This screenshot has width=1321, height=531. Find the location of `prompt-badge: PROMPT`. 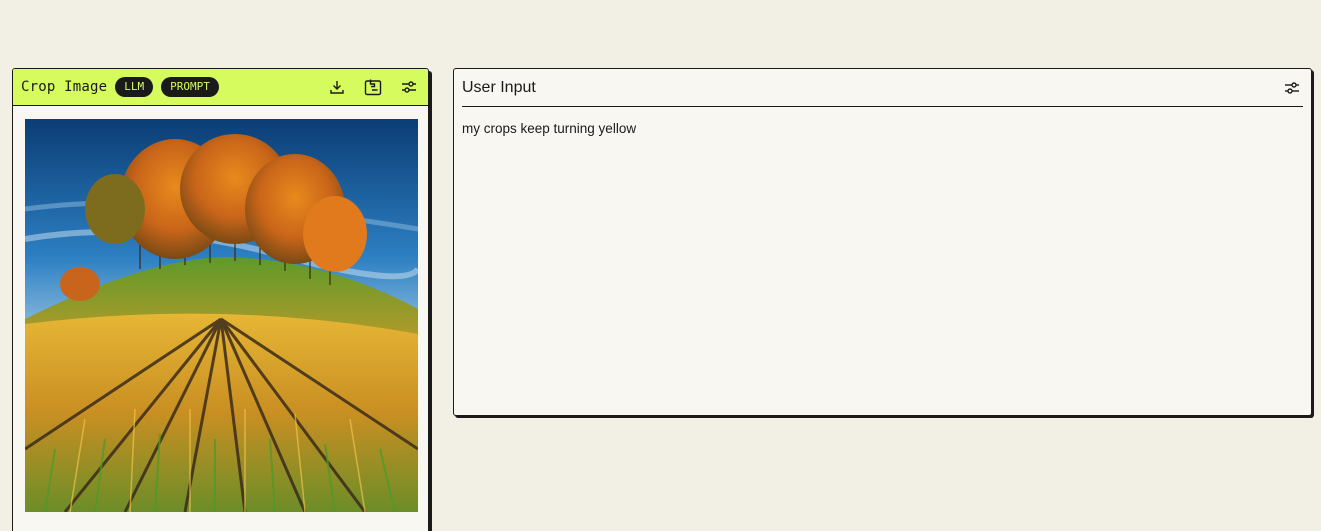

prompt-badge: PROMPT is located at coordinates (190, 87).